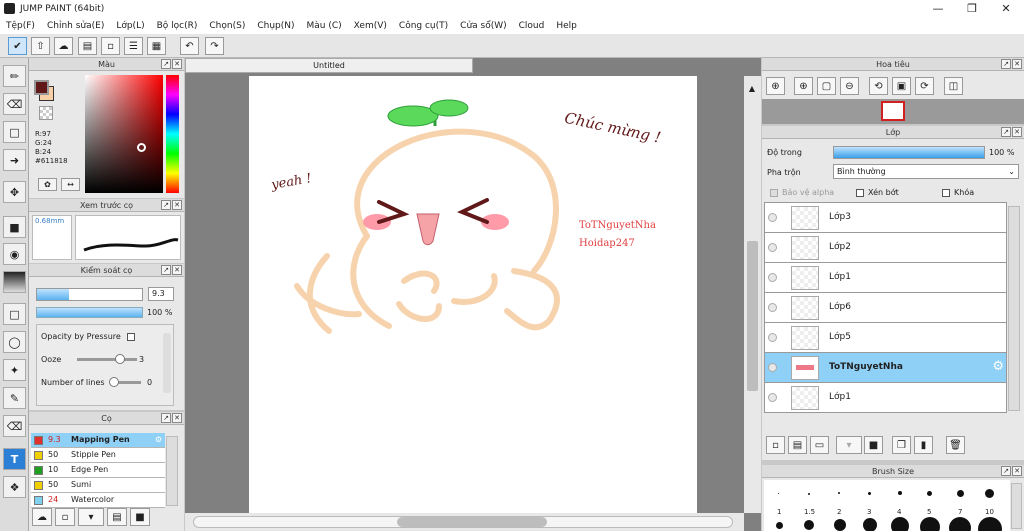 The height and width of the screenshot is (531, 1024). What do you see at coordinates (125, 382) in the screenshot?
I see `lines-slider` at bounding box center [125, 382].